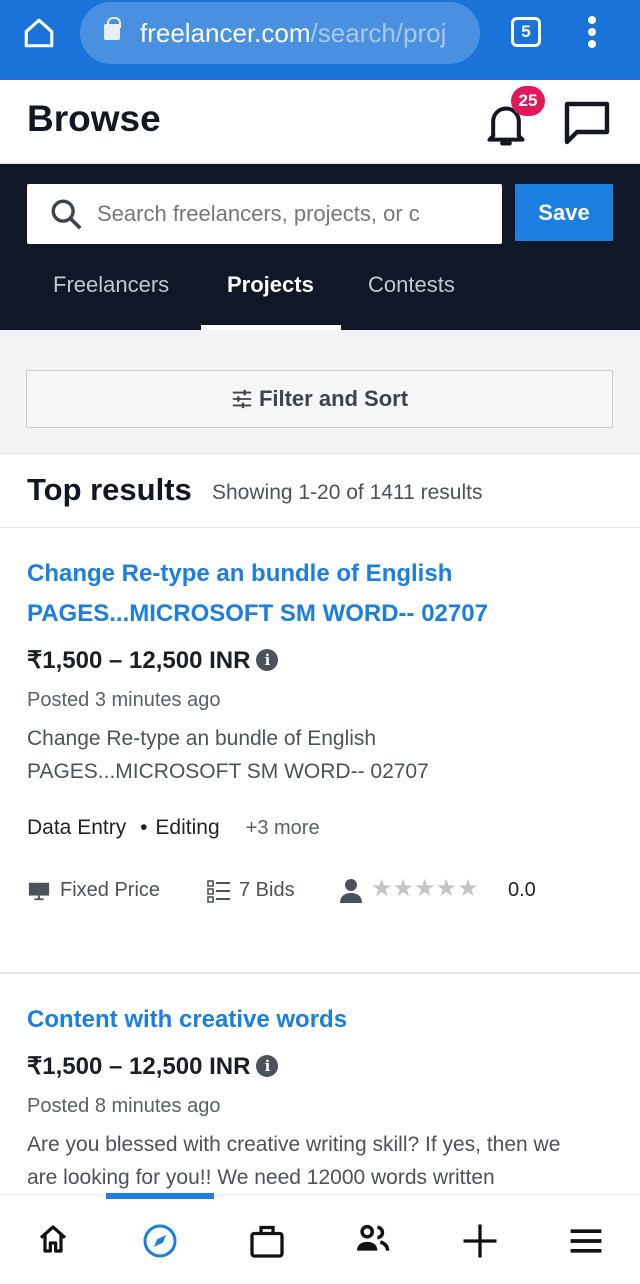  I want to click on tab-freelancers: Freelancers, so click(111, 285).